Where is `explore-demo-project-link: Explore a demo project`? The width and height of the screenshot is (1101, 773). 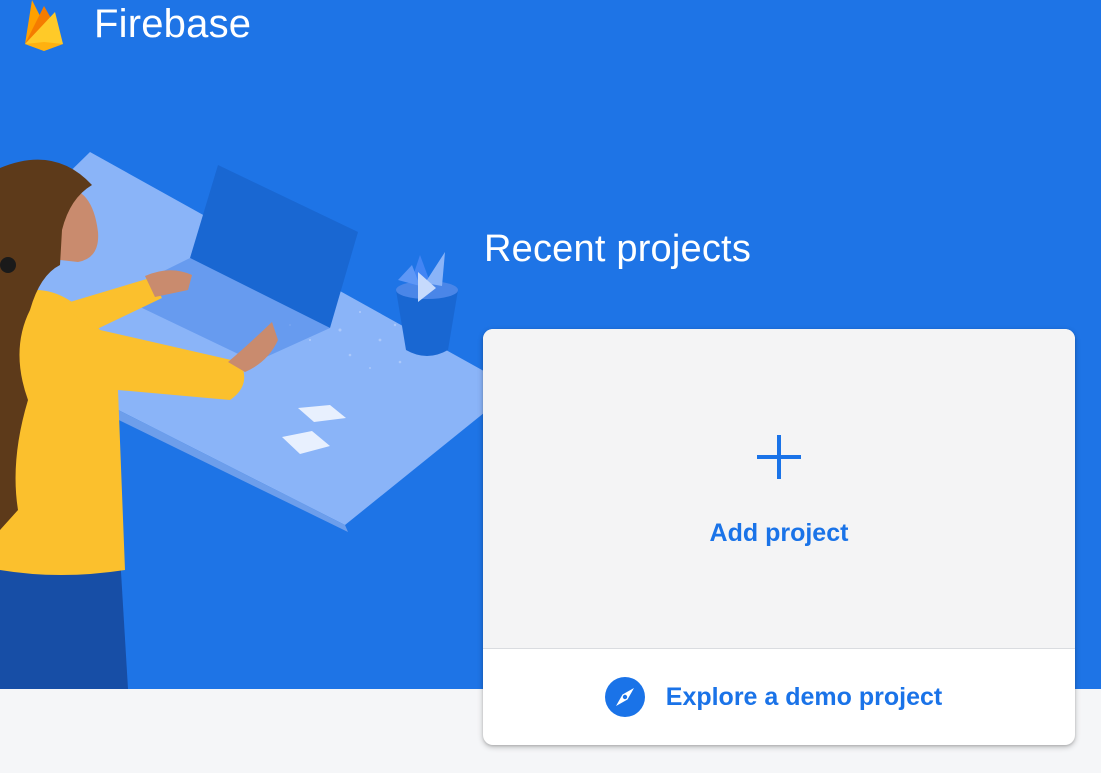
explore-demo-project-link: Explore a demo project is located at coordinates (779, 697).